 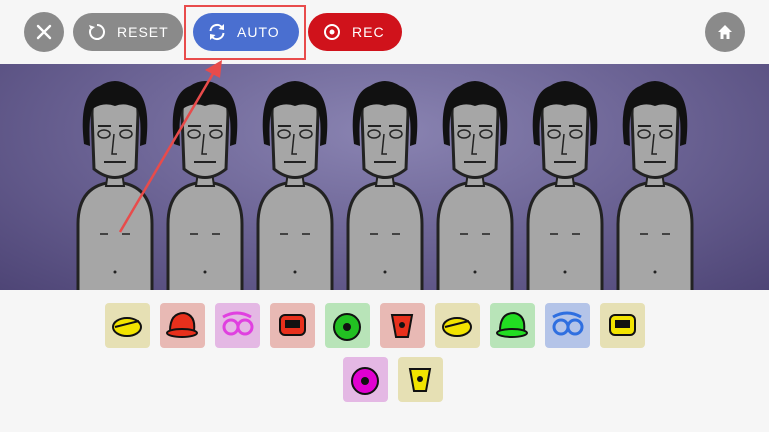 I want to click on reset-label: RESET, so click(x=143, y=32).